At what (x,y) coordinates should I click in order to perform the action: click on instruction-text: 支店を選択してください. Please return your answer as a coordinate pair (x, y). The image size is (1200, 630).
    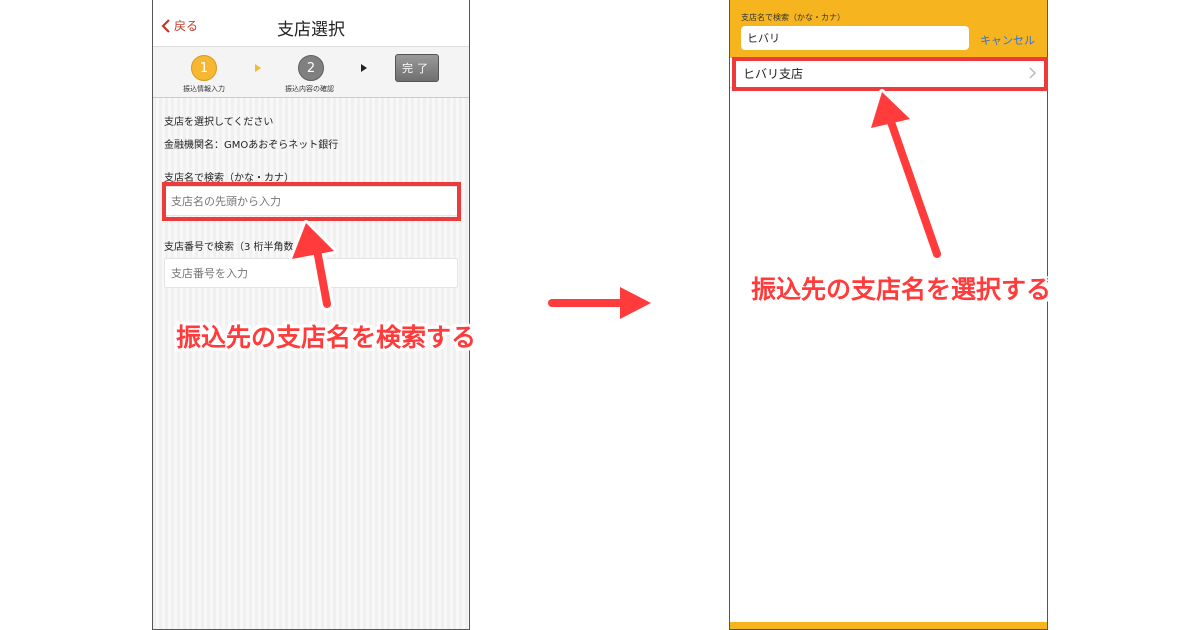
    Looking at the image, I should click on (219, 122).